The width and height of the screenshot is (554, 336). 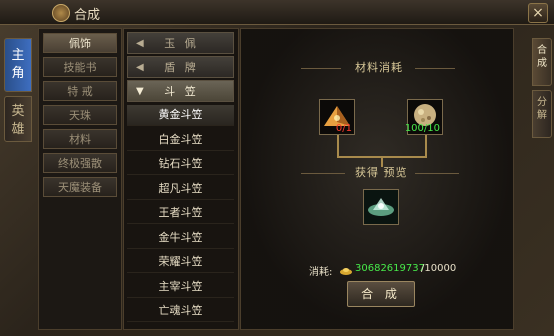 What do you see at coordinates (180, 115) in the screenshot?
I see `list-item: 黄金斗笠` at bounding box center [180, 115].